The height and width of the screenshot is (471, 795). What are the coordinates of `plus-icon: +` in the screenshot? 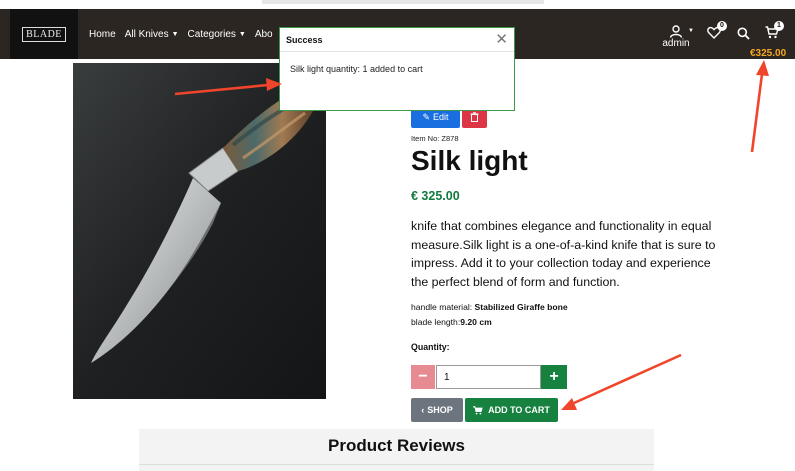 It's located at (554, 376).